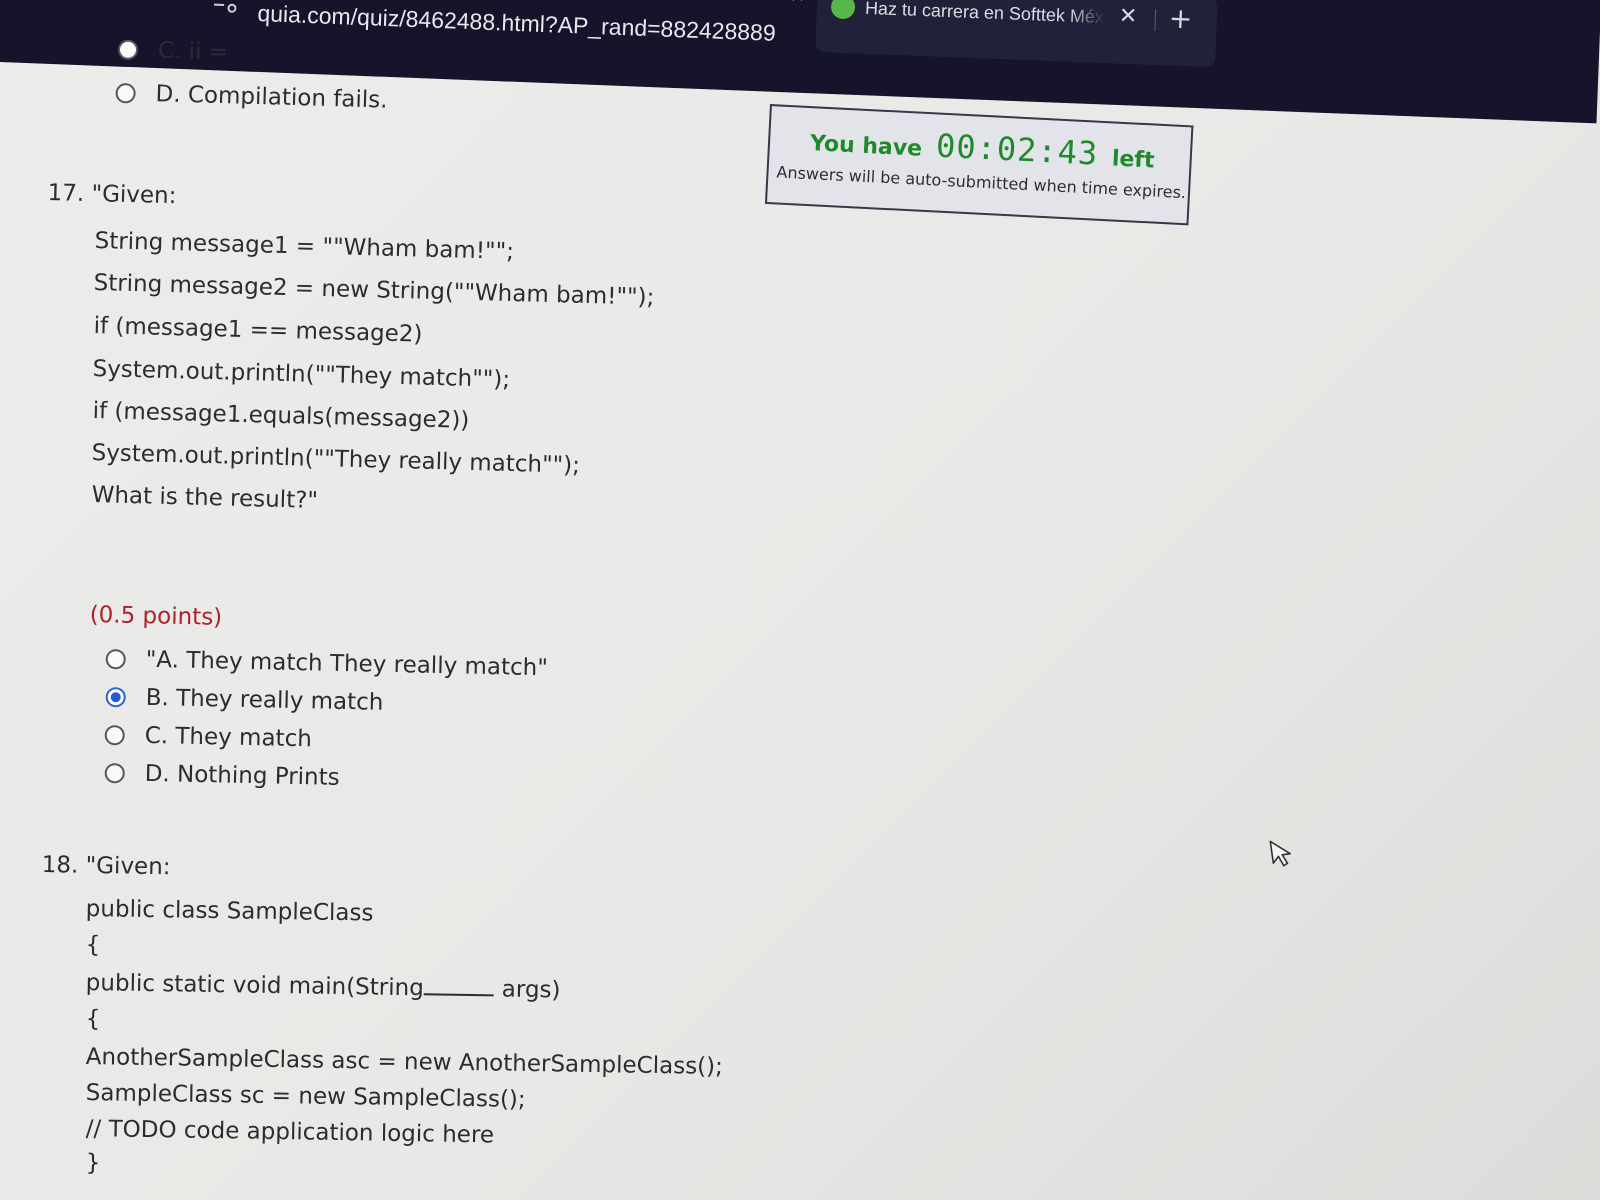  Describe the element at coordinates (281, 416) in the screenshot. I see `q17-code-line: if (message1.equals(message2))` at that location.